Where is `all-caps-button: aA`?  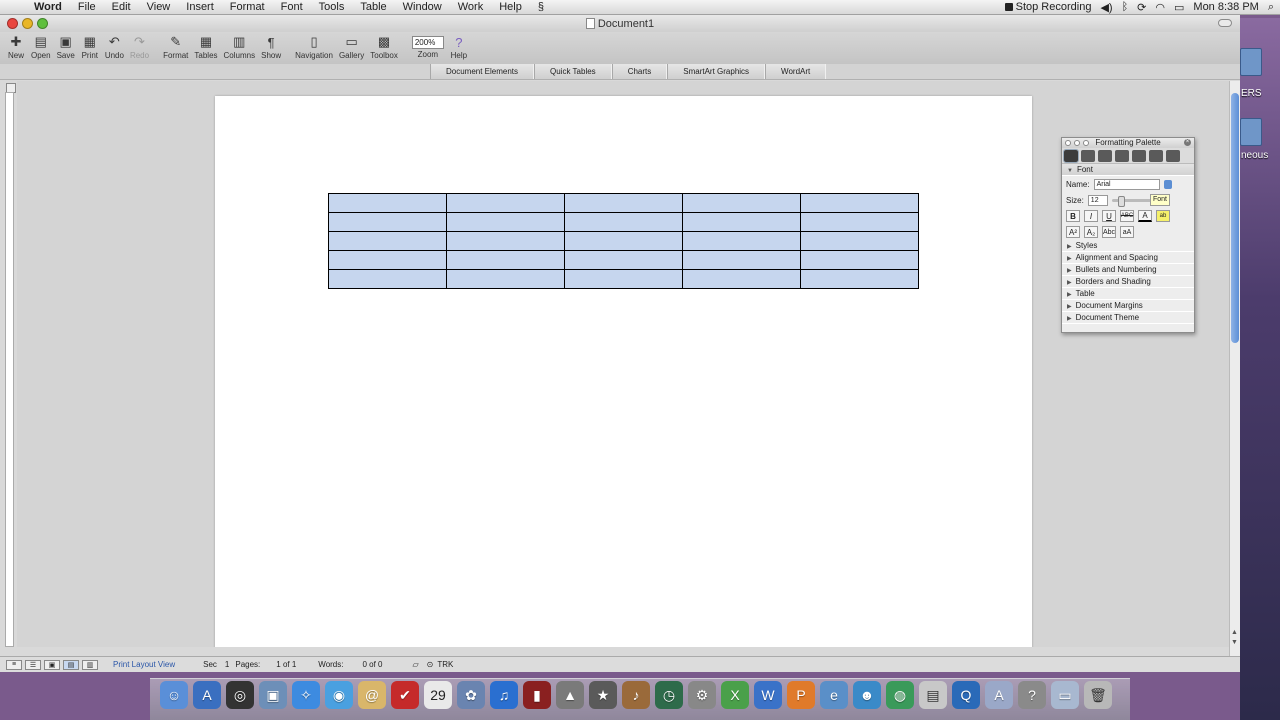 all-caps-button: aA is located at coordinates (1127, 232).